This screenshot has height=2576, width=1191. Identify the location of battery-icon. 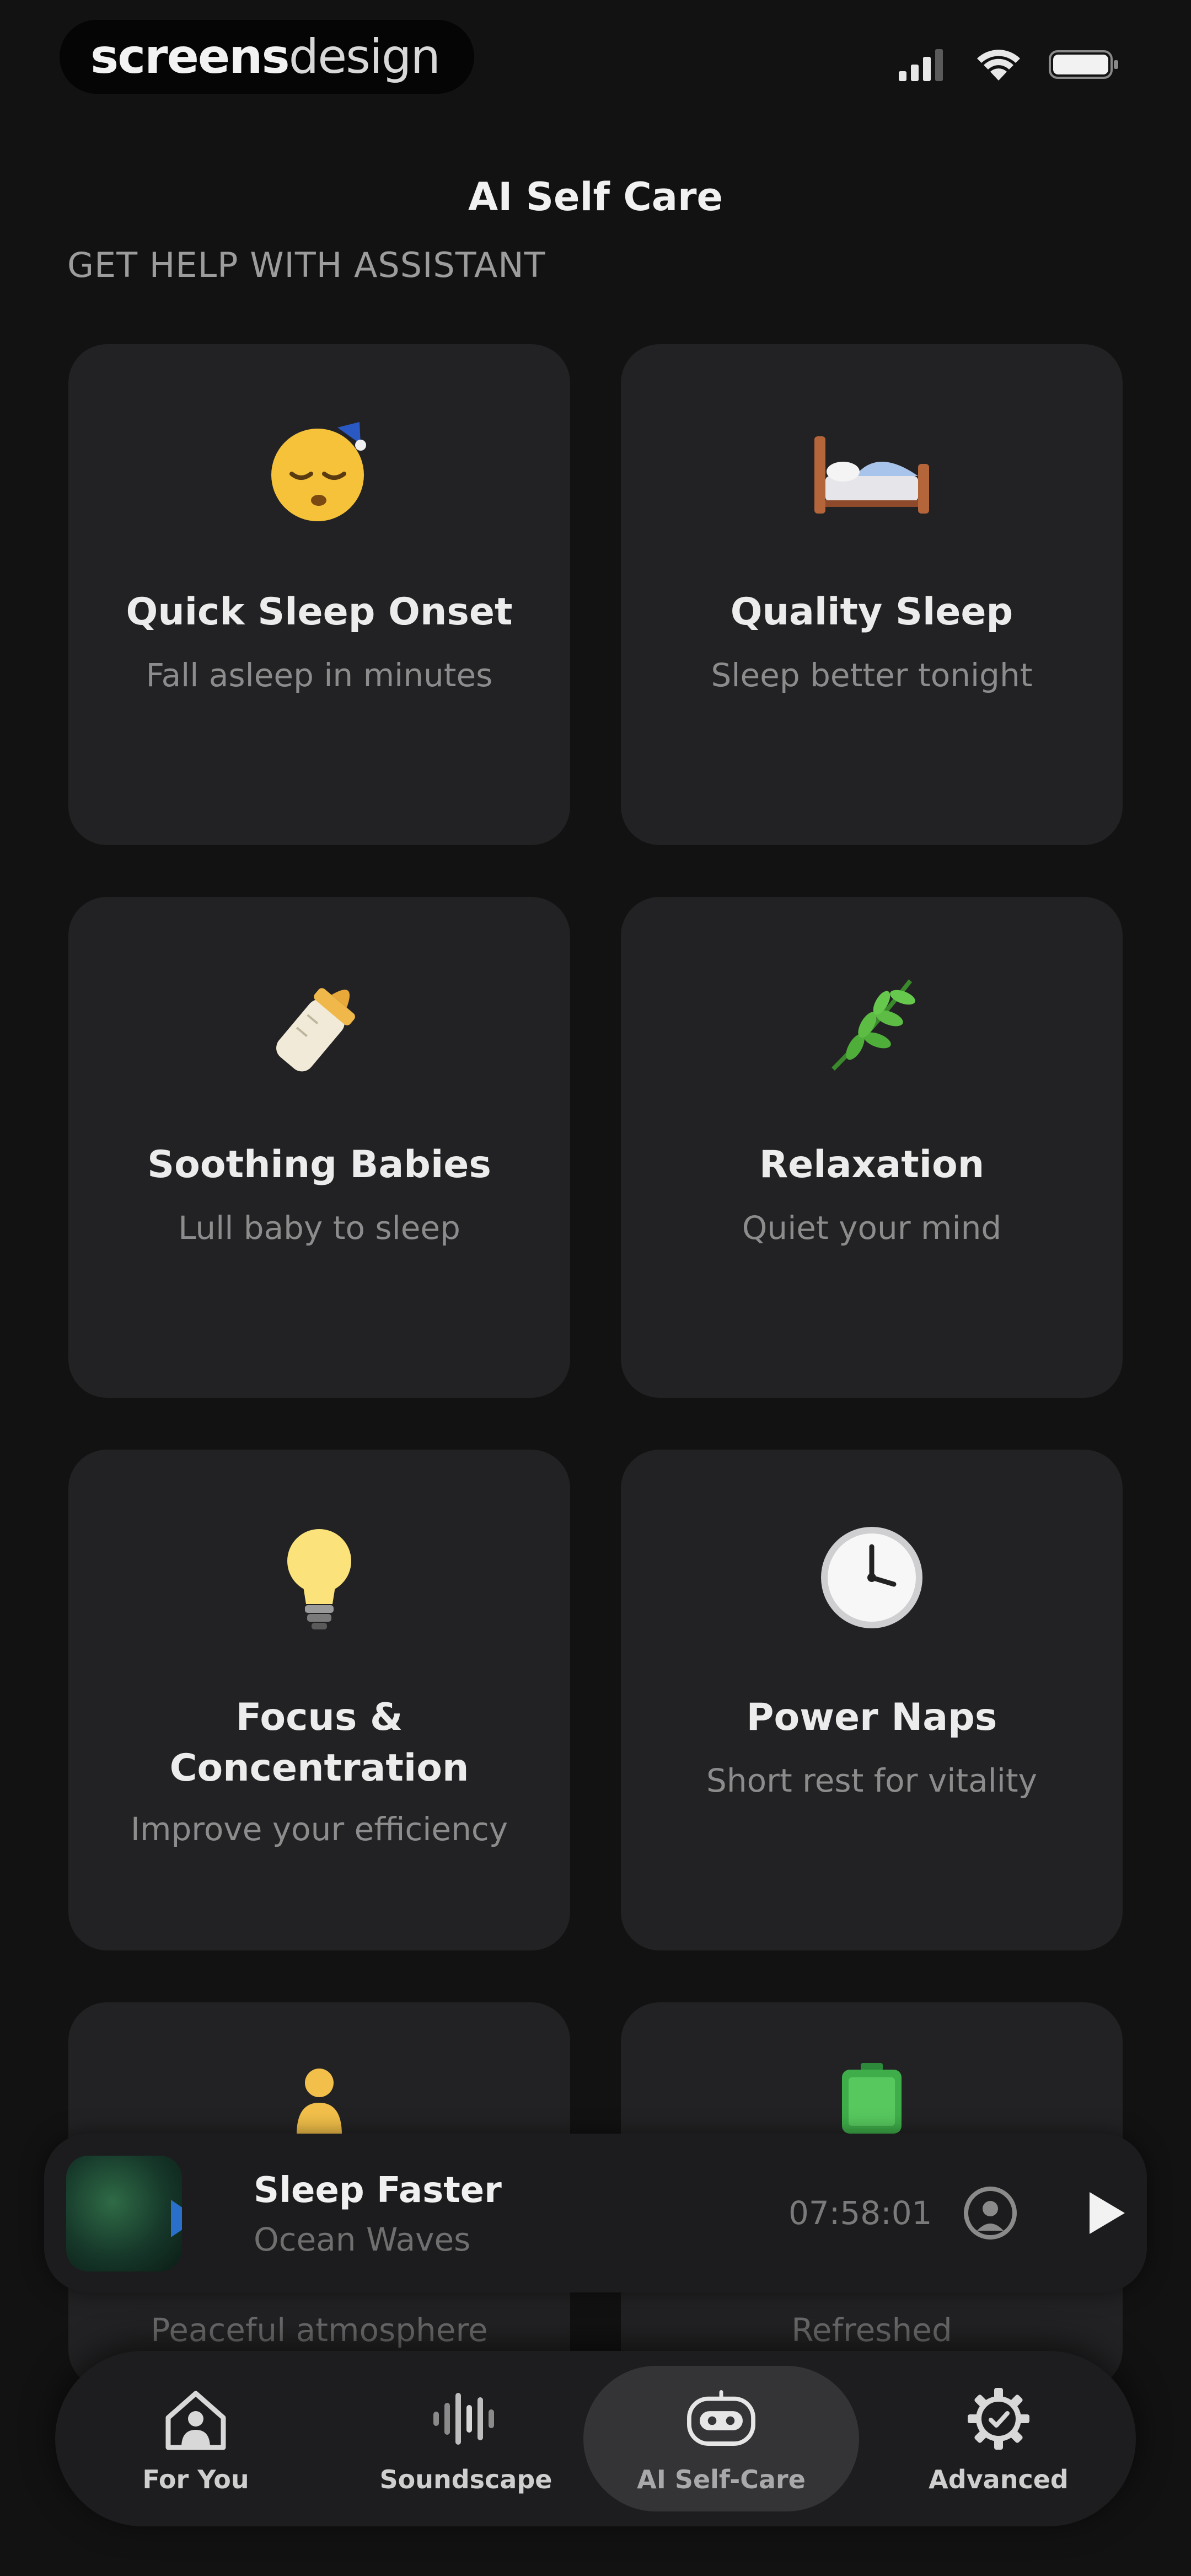
(1083, 64).